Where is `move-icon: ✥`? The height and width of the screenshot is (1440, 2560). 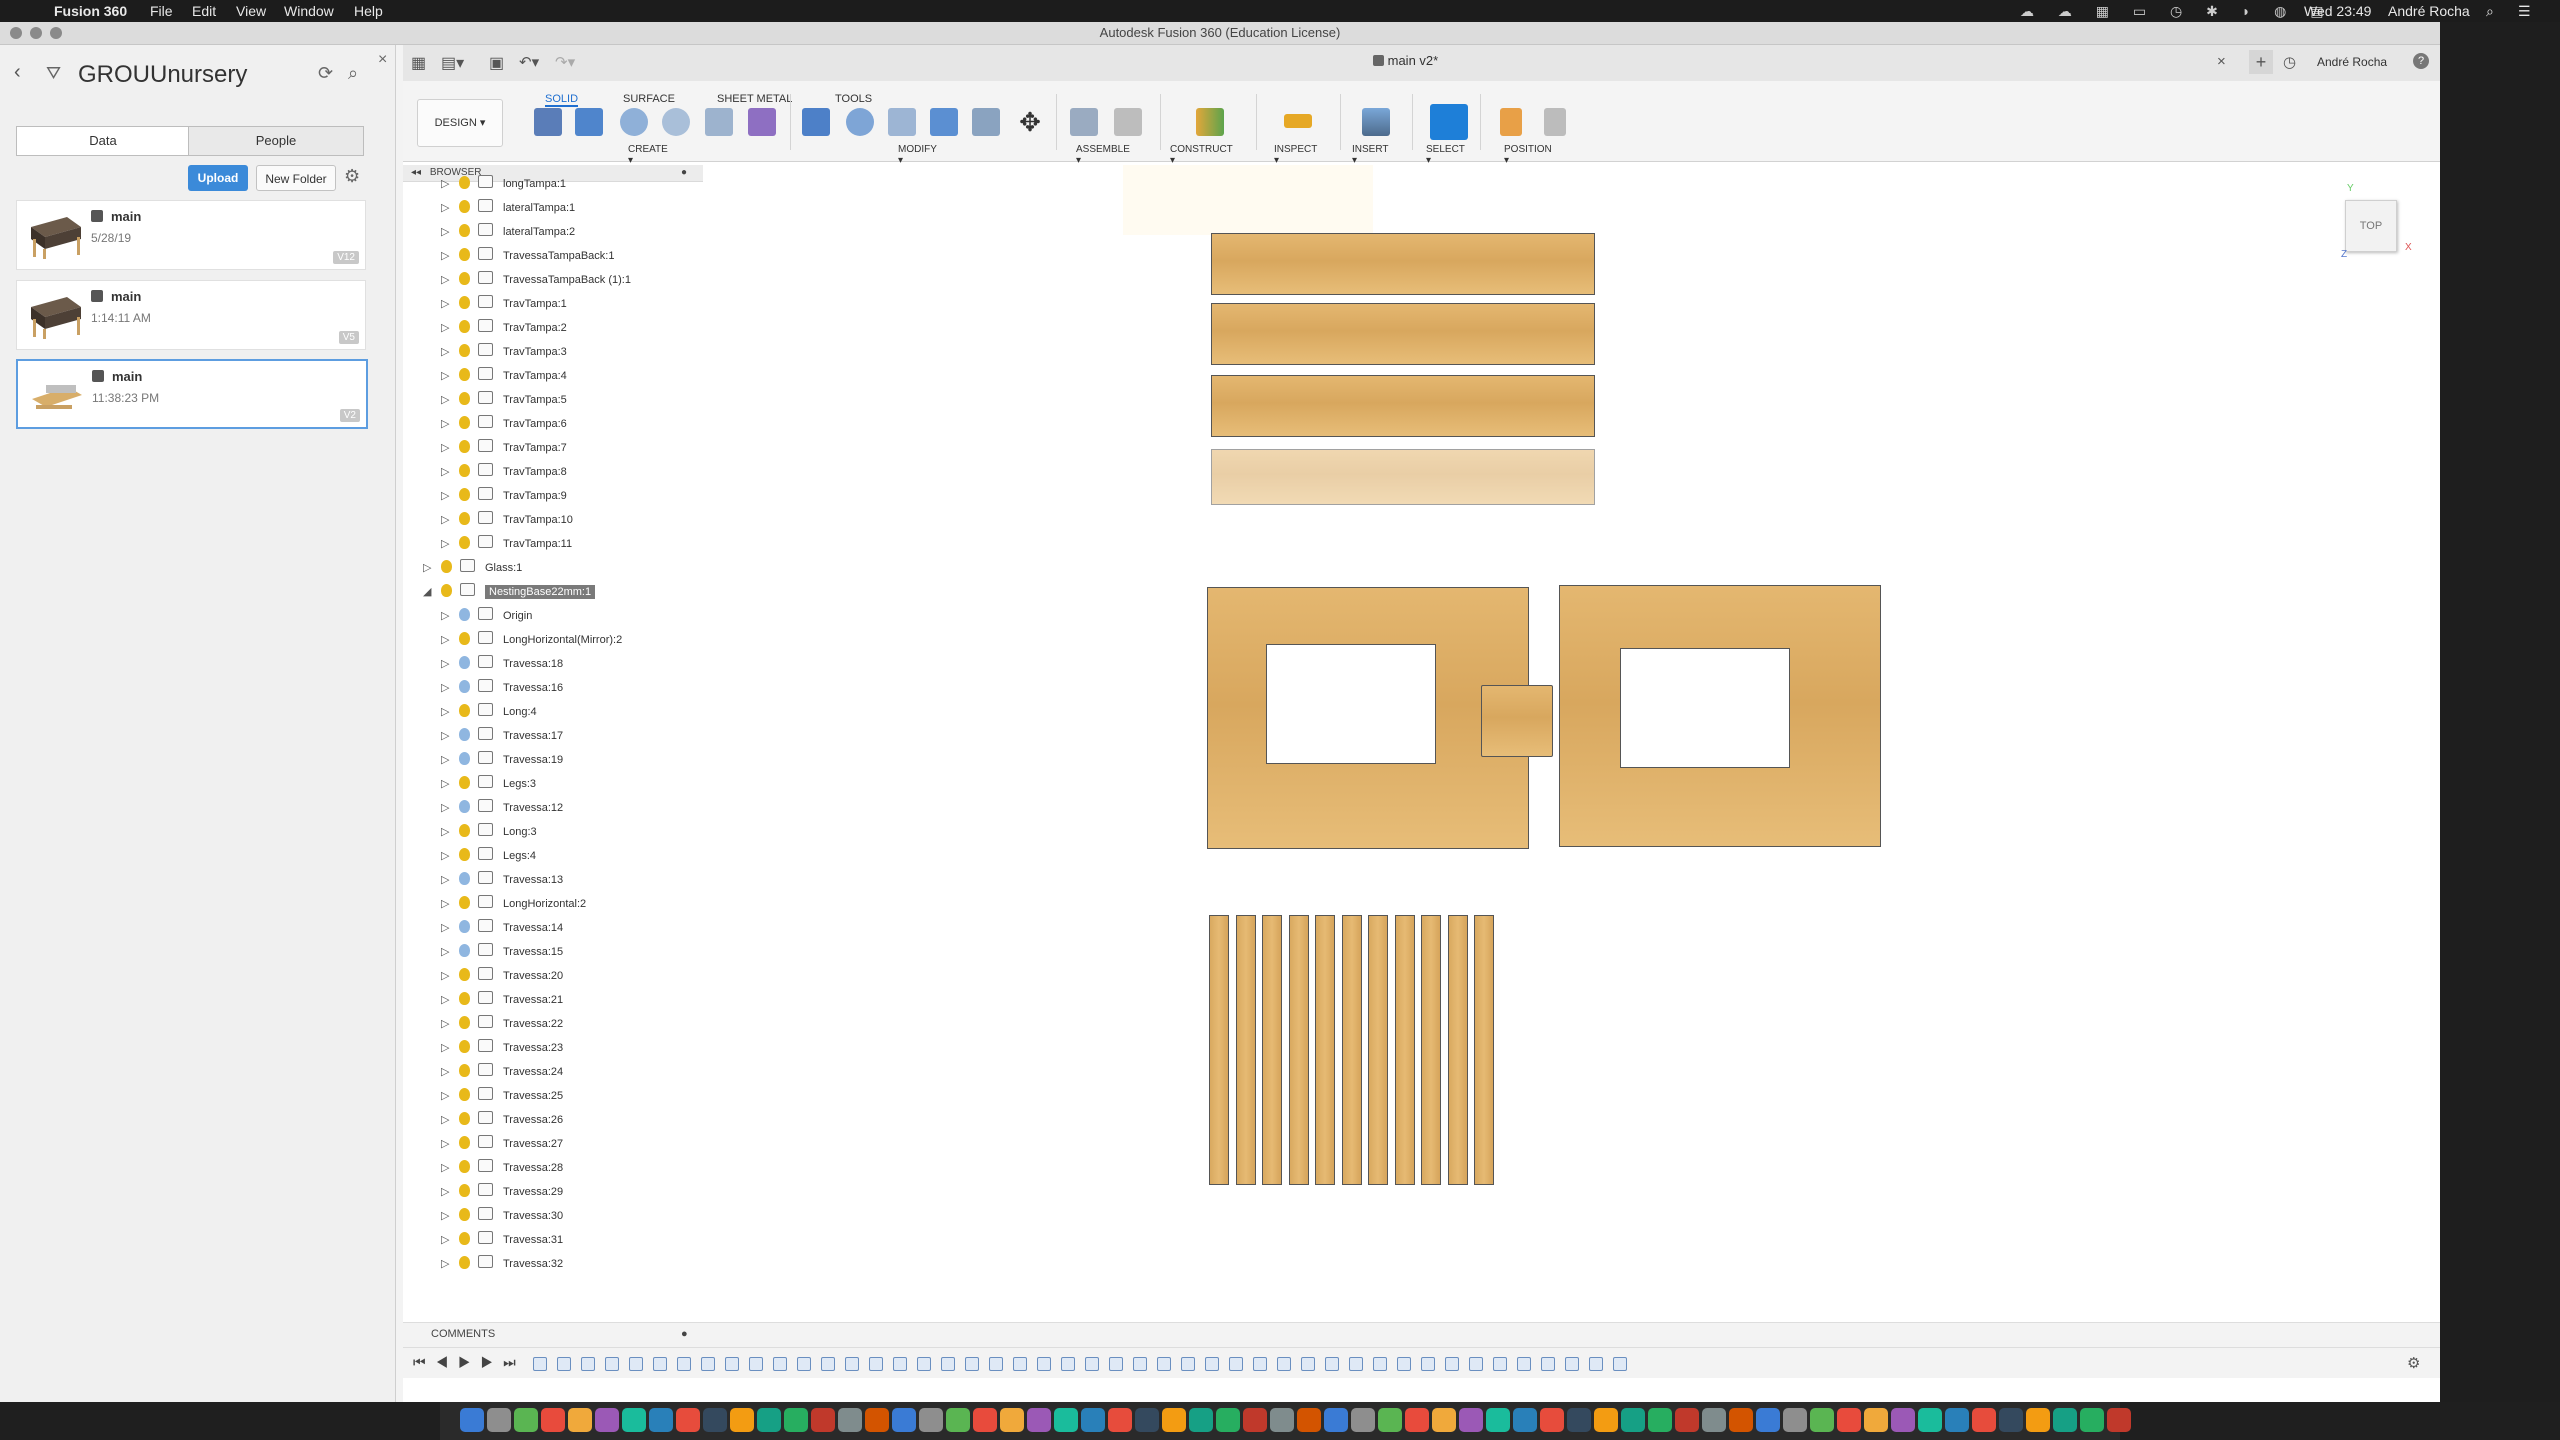 move-icon: ✥ is located at coordinates (1030, 122).